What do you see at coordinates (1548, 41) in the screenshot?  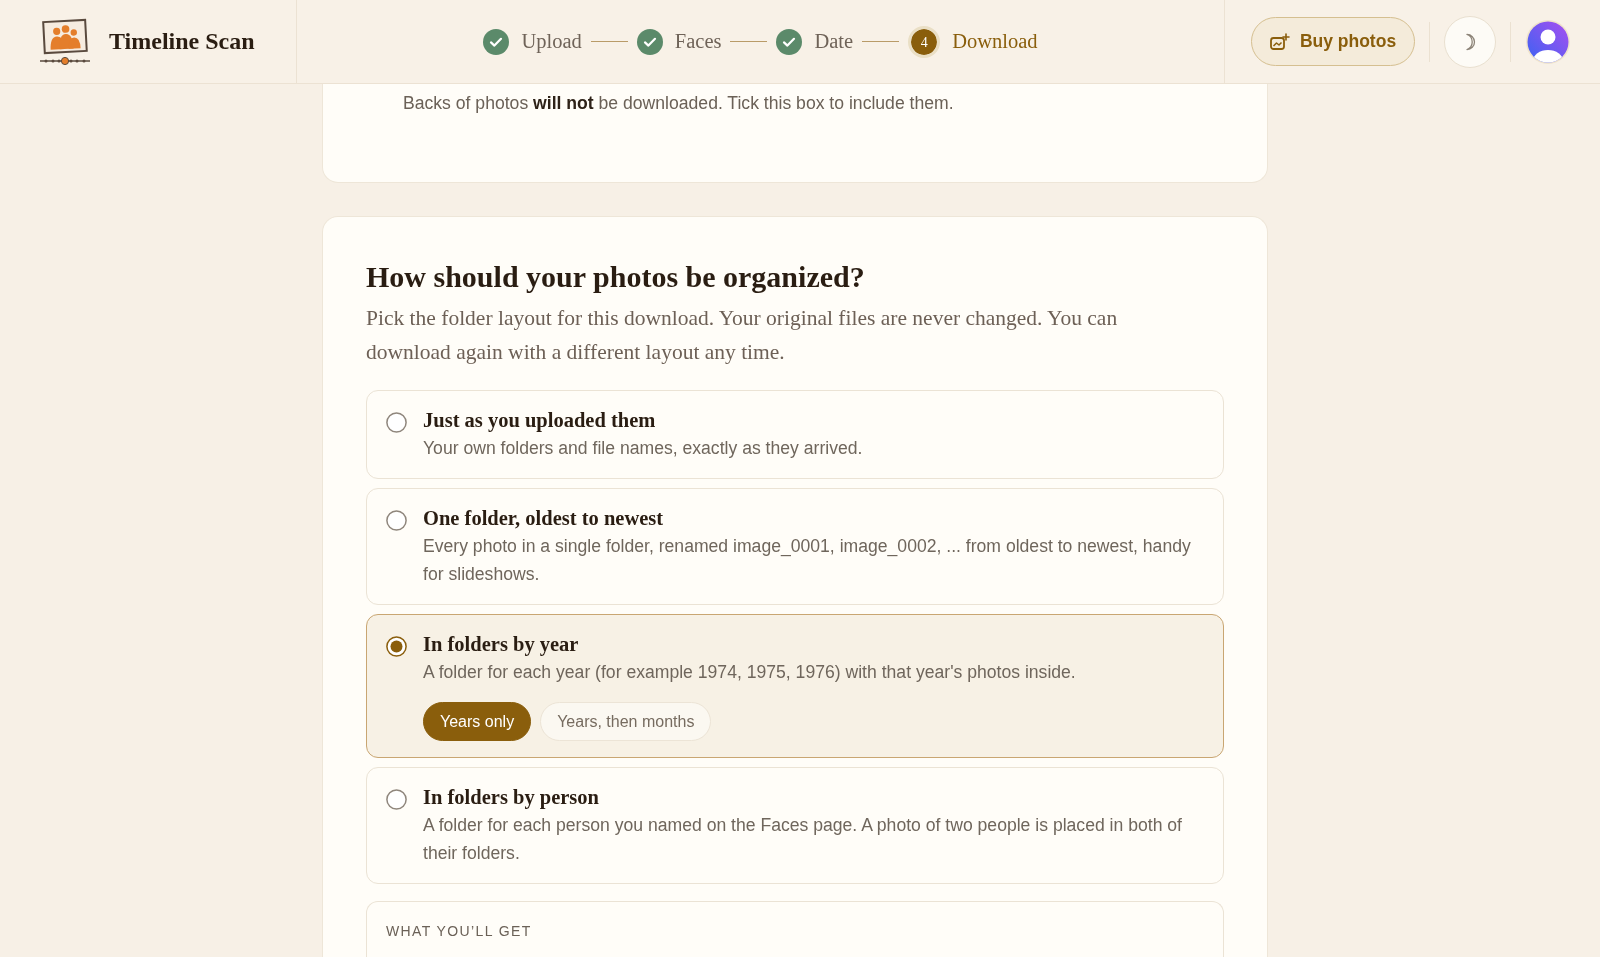 I see `avatar-icon` at bounding box center [1548, 41].